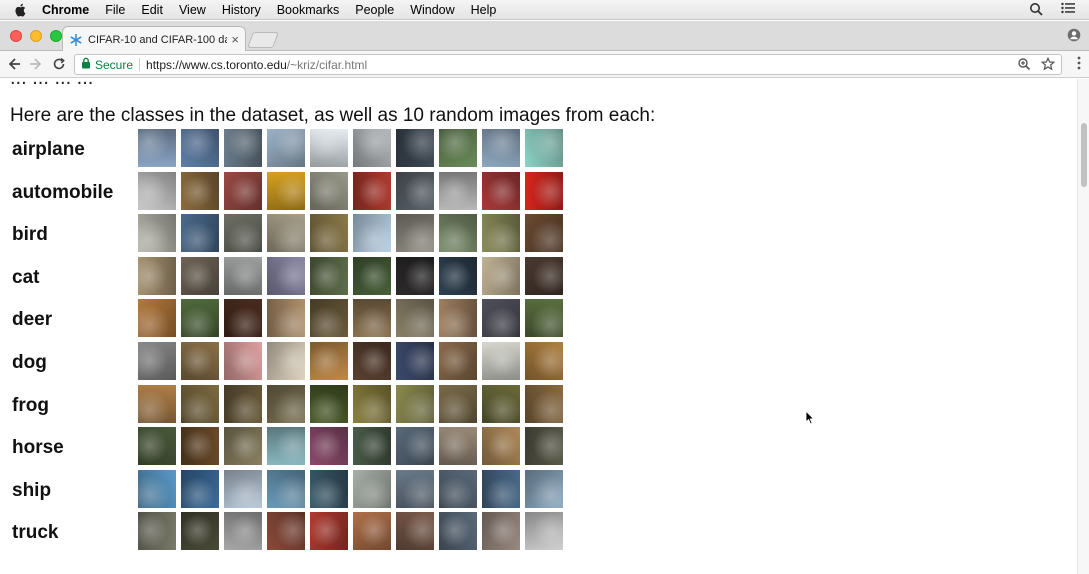 The width and height of the screenshot is (1089, 574). I want to click on minimize-window-button, so click(36, 36).